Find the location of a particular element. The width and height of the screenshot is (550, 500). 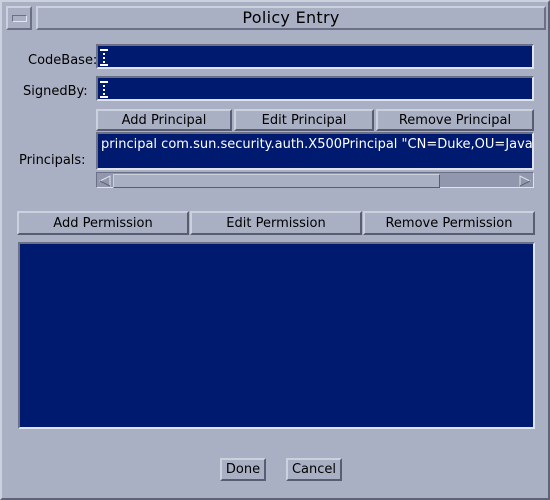

codebase-label: CodeBase: is located at coordinates (63, 60).